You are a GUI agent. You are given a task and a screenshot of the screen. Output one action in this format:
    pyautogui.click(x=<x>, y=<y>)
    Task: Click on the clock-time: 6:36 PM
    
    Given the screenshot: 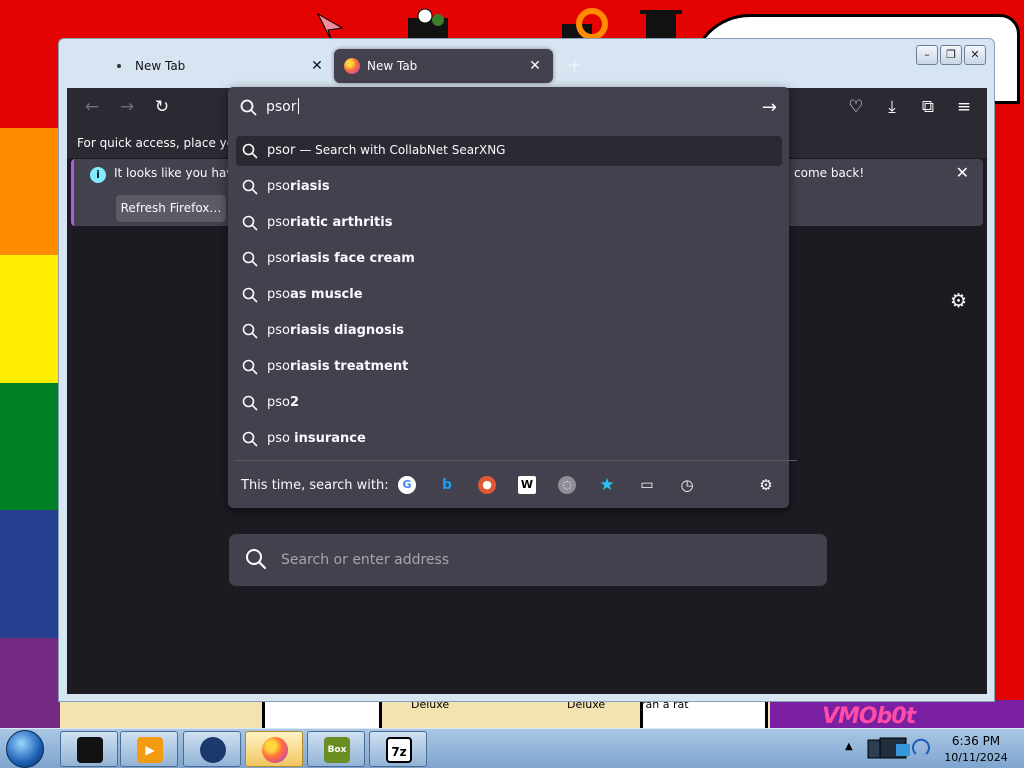 What is the action you would take?
    pyautogui.click(x=976, y=741)
    